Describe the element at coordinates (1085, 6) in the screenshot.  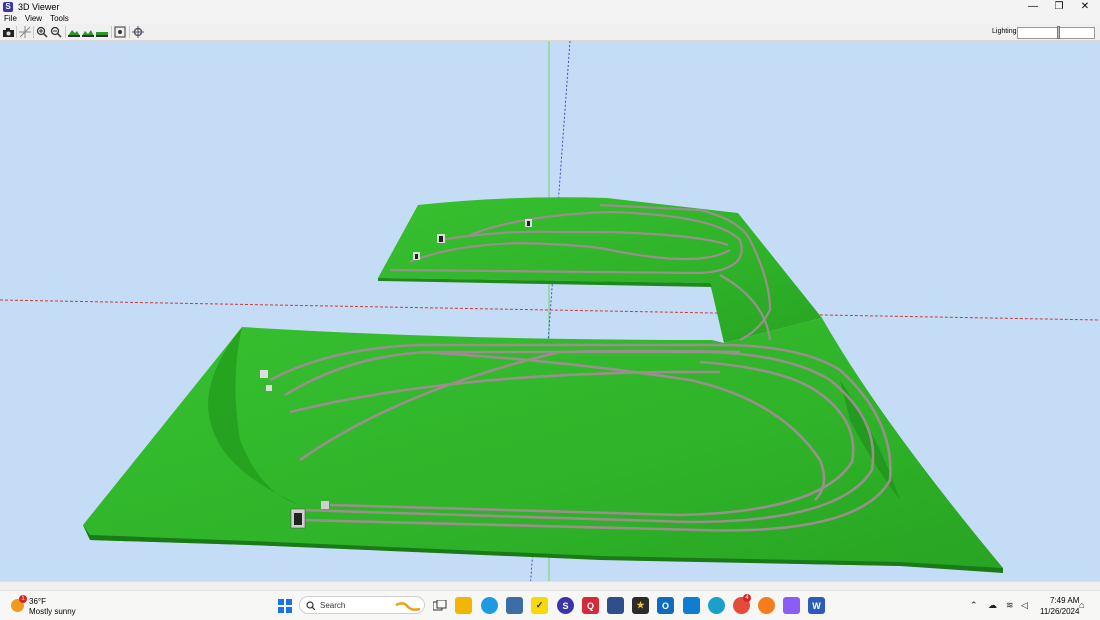
I see `close-button: ✕` at that location.